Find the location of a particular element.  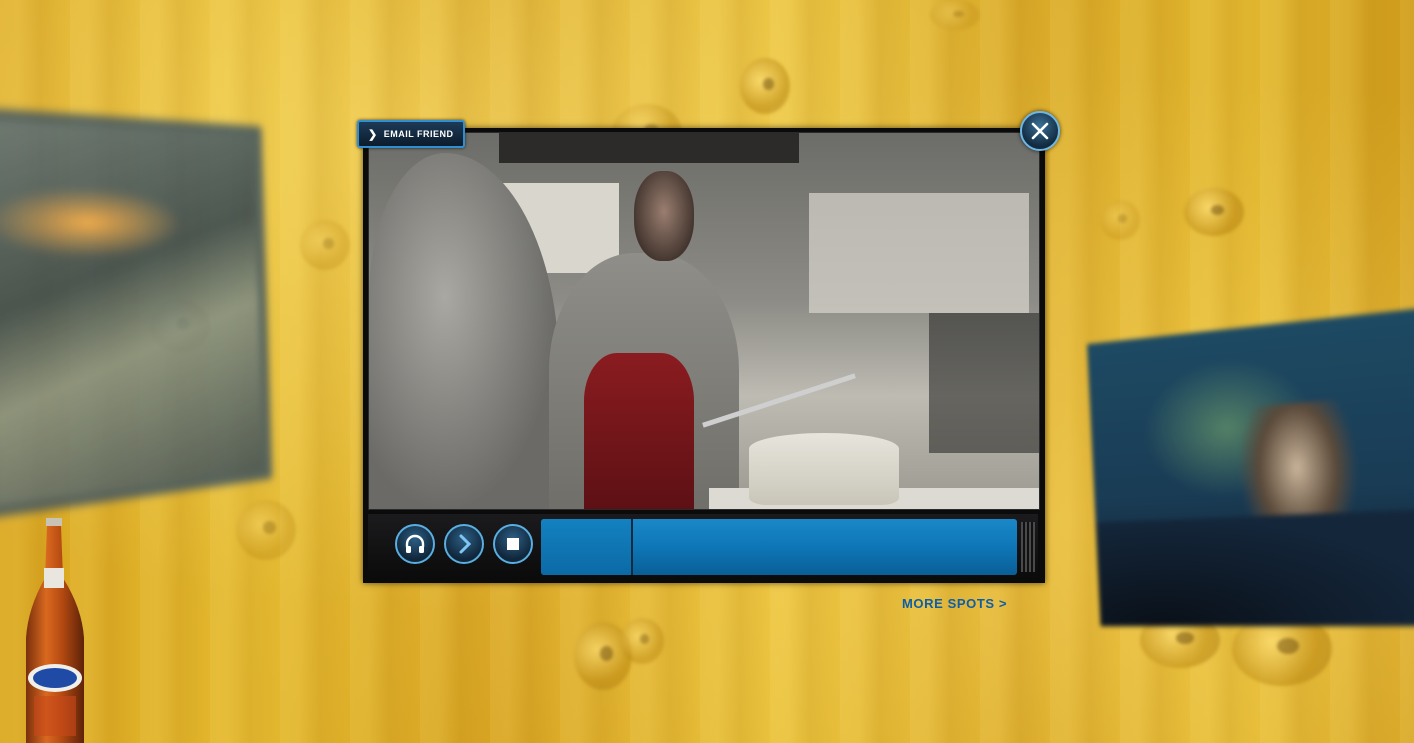

email-friend-button: ❯ Email Friend is located at coordinates (411, 134).